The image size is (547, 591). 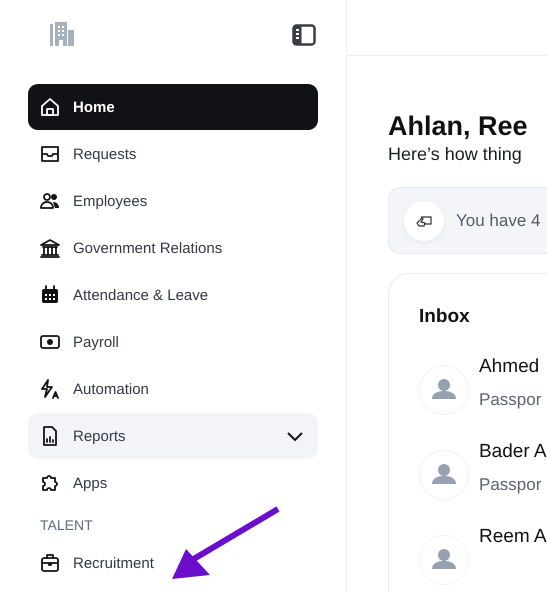 I want to click on greeting-subtitle: Here’s how thing, so click(x=455, y=154).